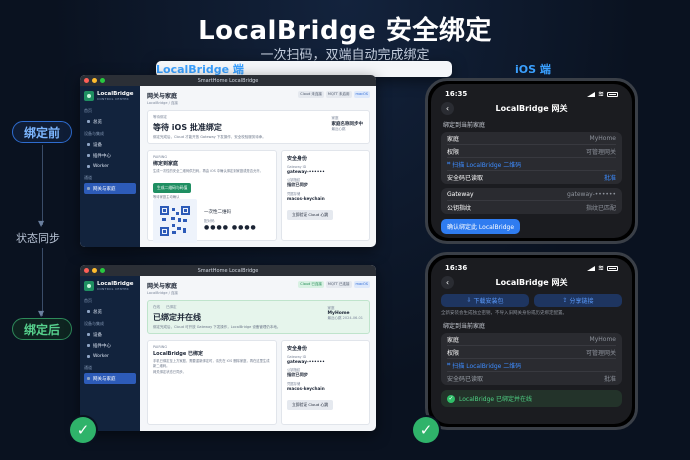 Image resolution: width=690 pixels, height=460 pixels. Describe the element at coordinates (42, 282) in the screenshot. I see `flow-line` at that location.